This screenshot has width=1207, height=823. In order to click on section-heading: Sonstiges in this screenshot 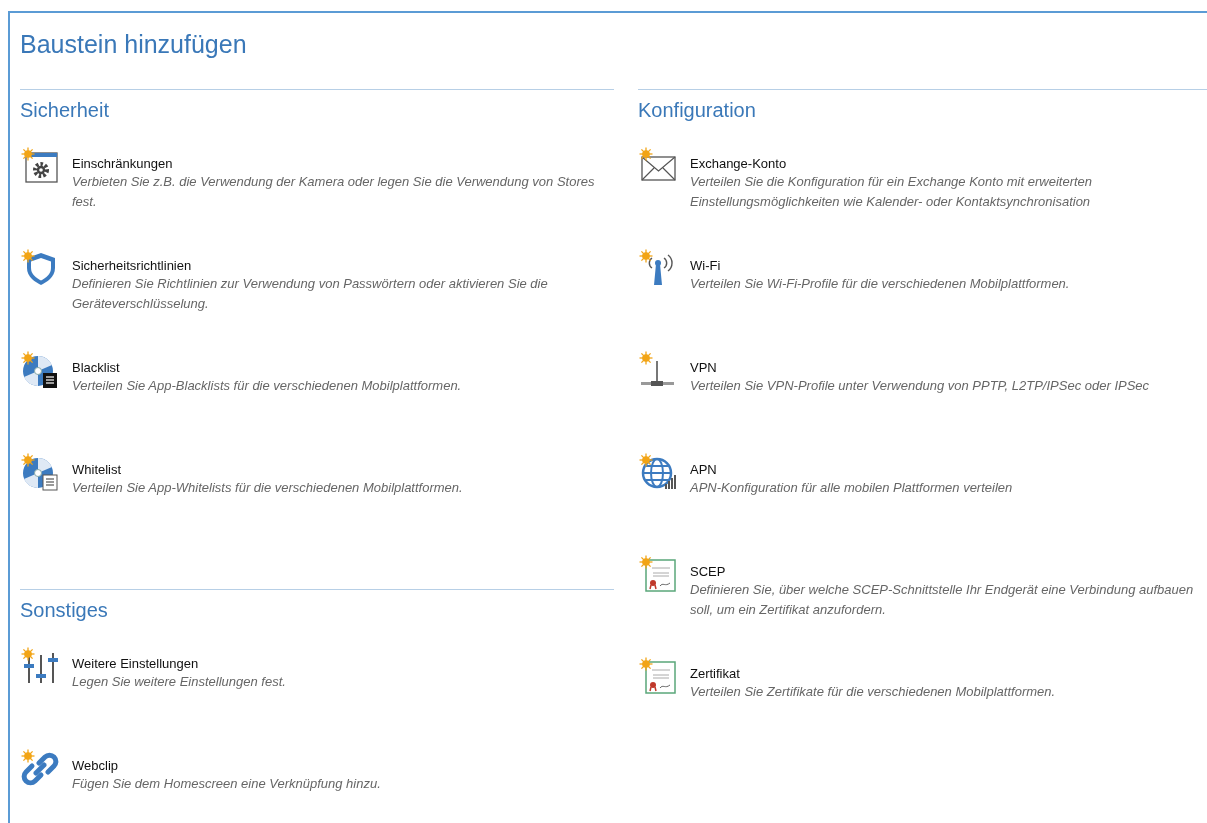, I will do `click(64, 611)`.